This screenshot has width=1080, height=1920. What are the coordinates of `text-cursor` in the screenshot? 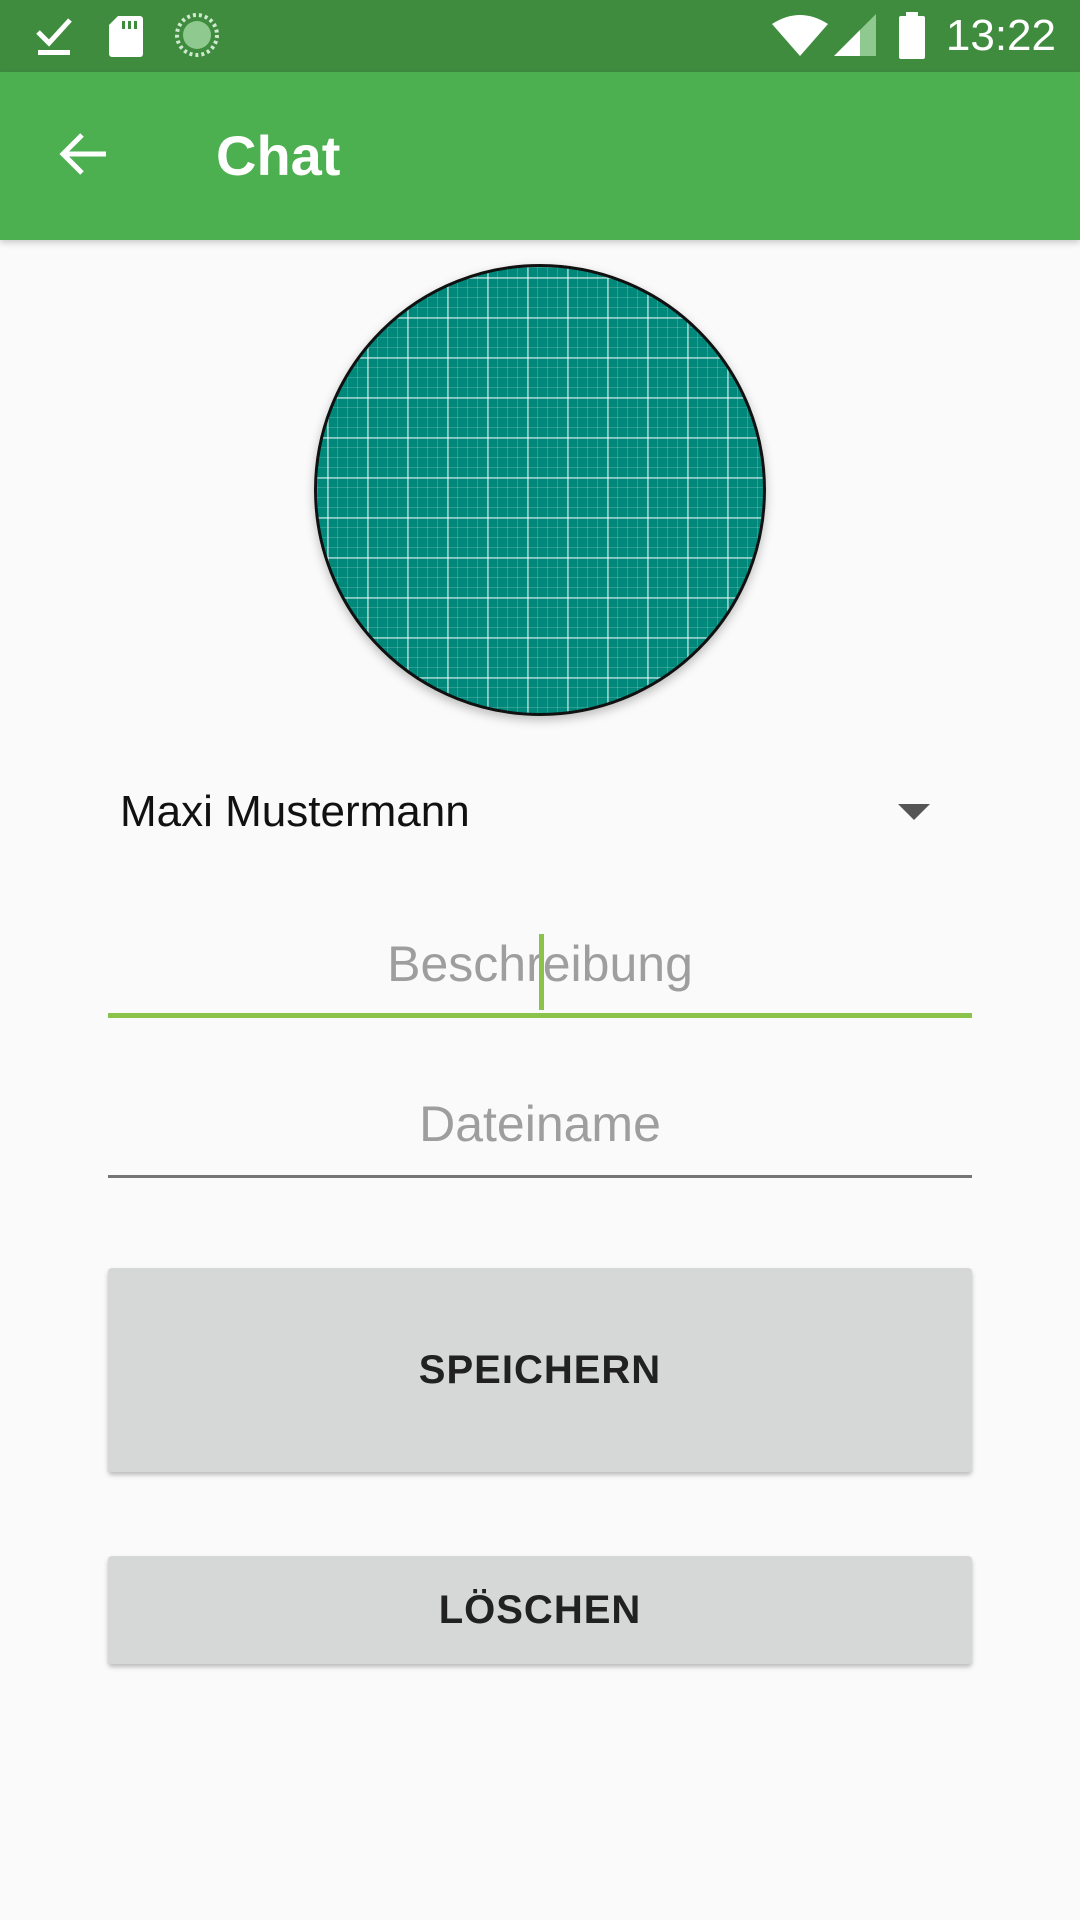 It's located at (541, 972).